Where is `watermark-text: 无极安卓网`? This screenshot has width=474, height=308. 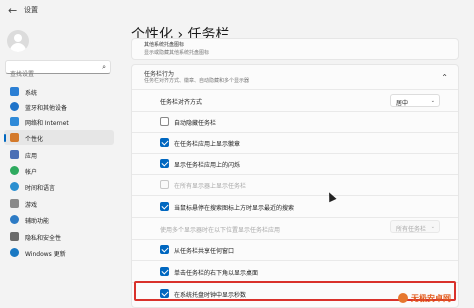
watermark-text: 无极安卓网 is located at coordinates (431, 298).